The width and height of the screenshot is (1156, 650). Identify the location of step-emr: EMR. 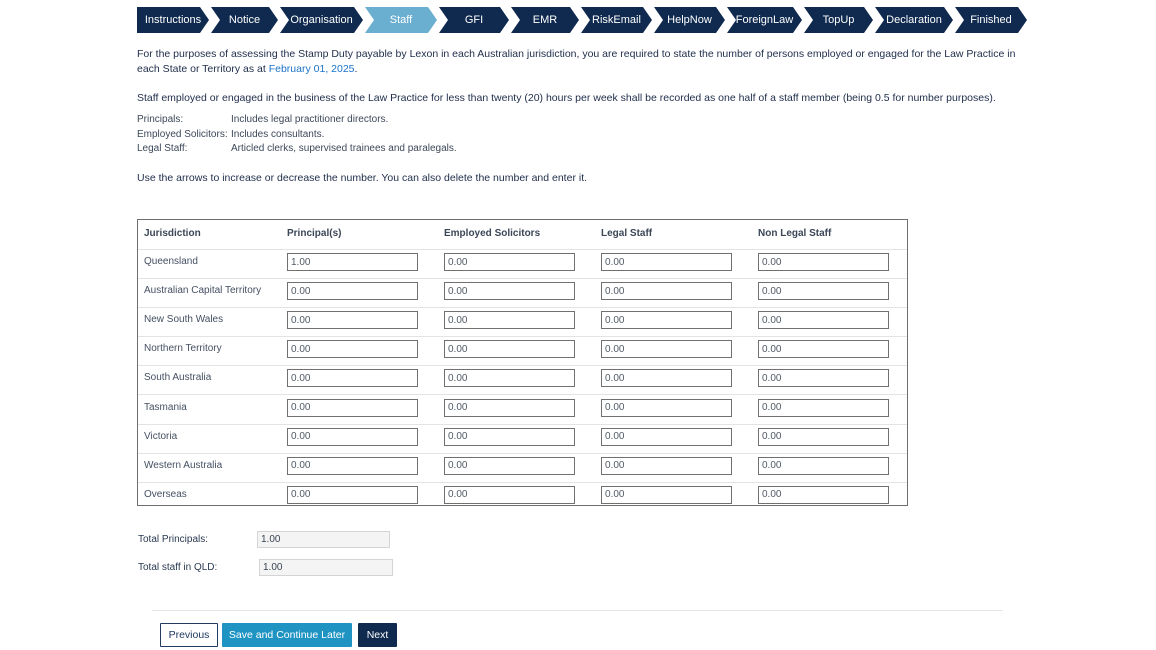
(545, 20).